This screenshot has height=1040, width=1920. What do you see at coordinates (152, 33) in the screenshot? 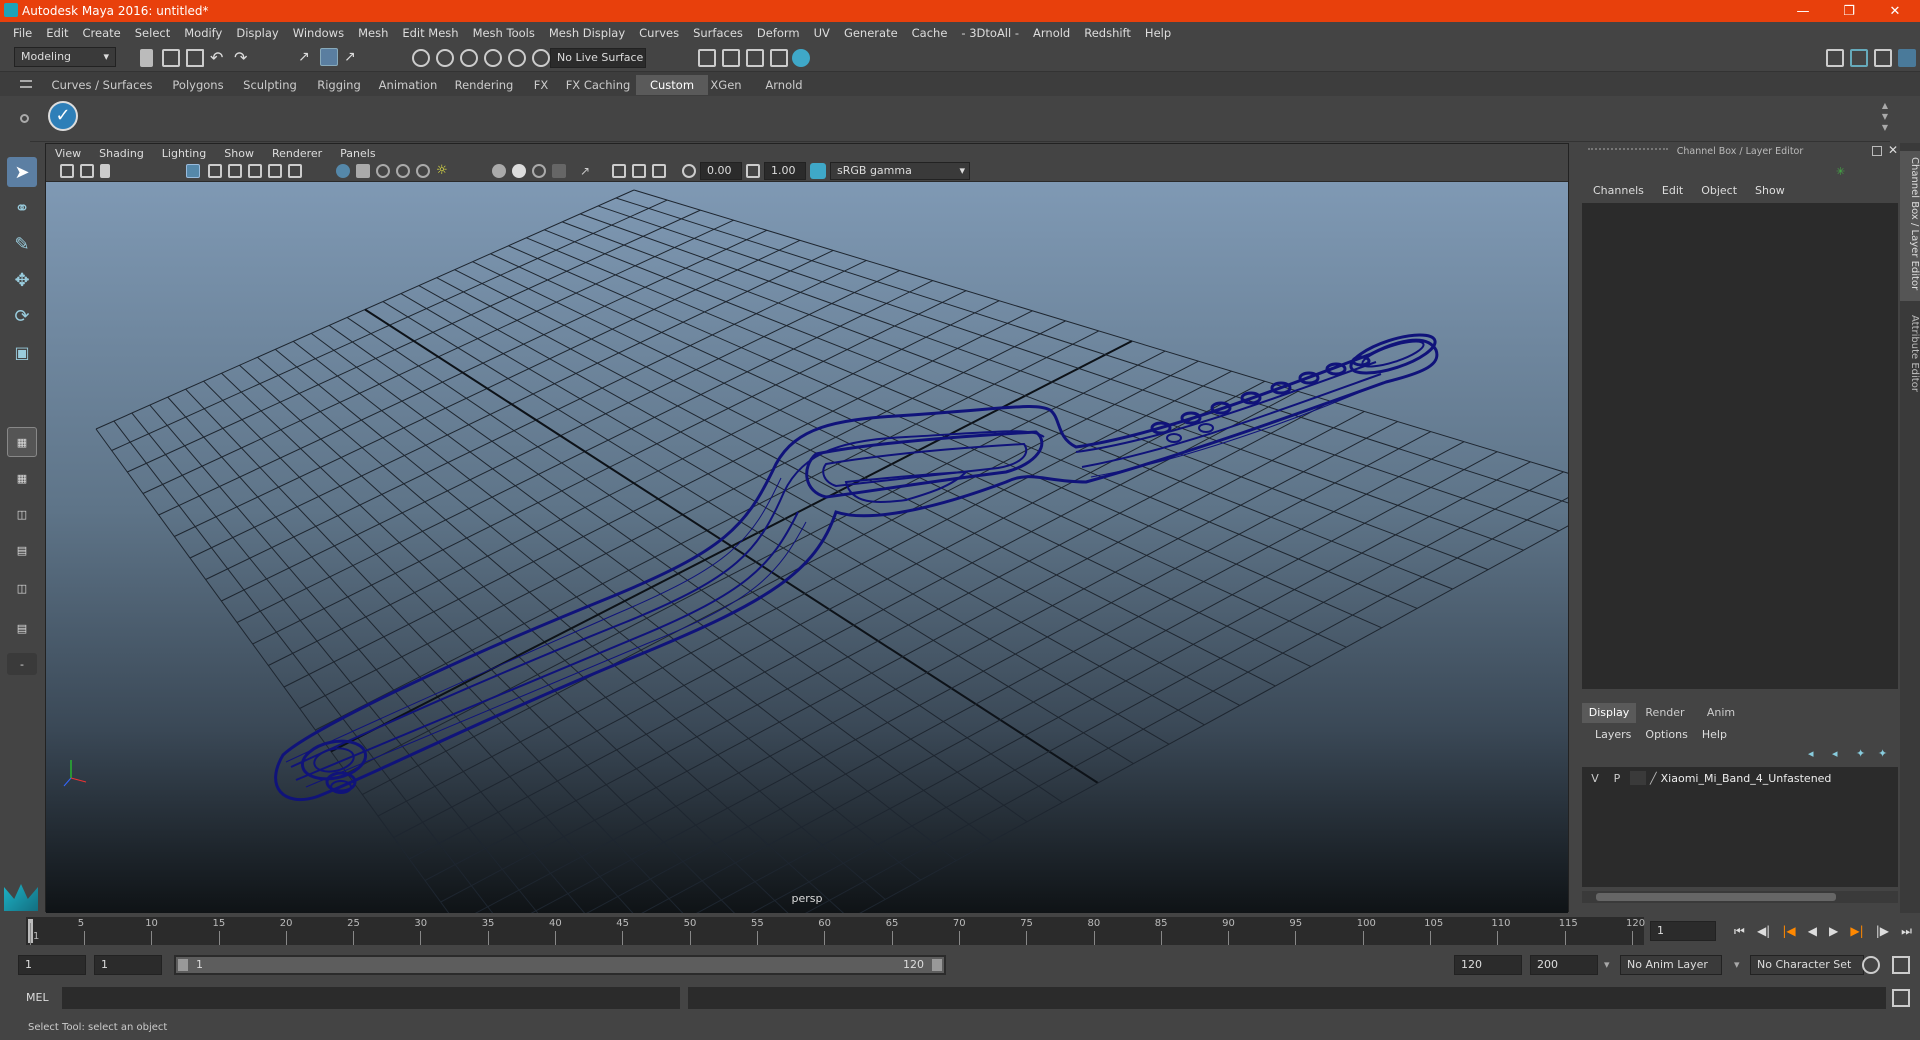
I see `menu-select: Select` at bounding box center [152, 33].